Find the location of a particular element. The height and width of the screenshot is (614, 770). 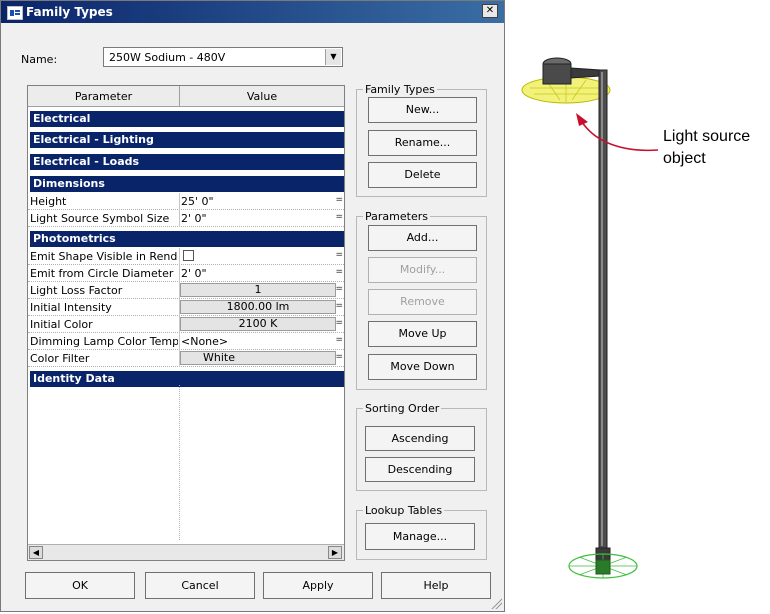

sort-descending-button: Descending is located at coordinates (420, 469).